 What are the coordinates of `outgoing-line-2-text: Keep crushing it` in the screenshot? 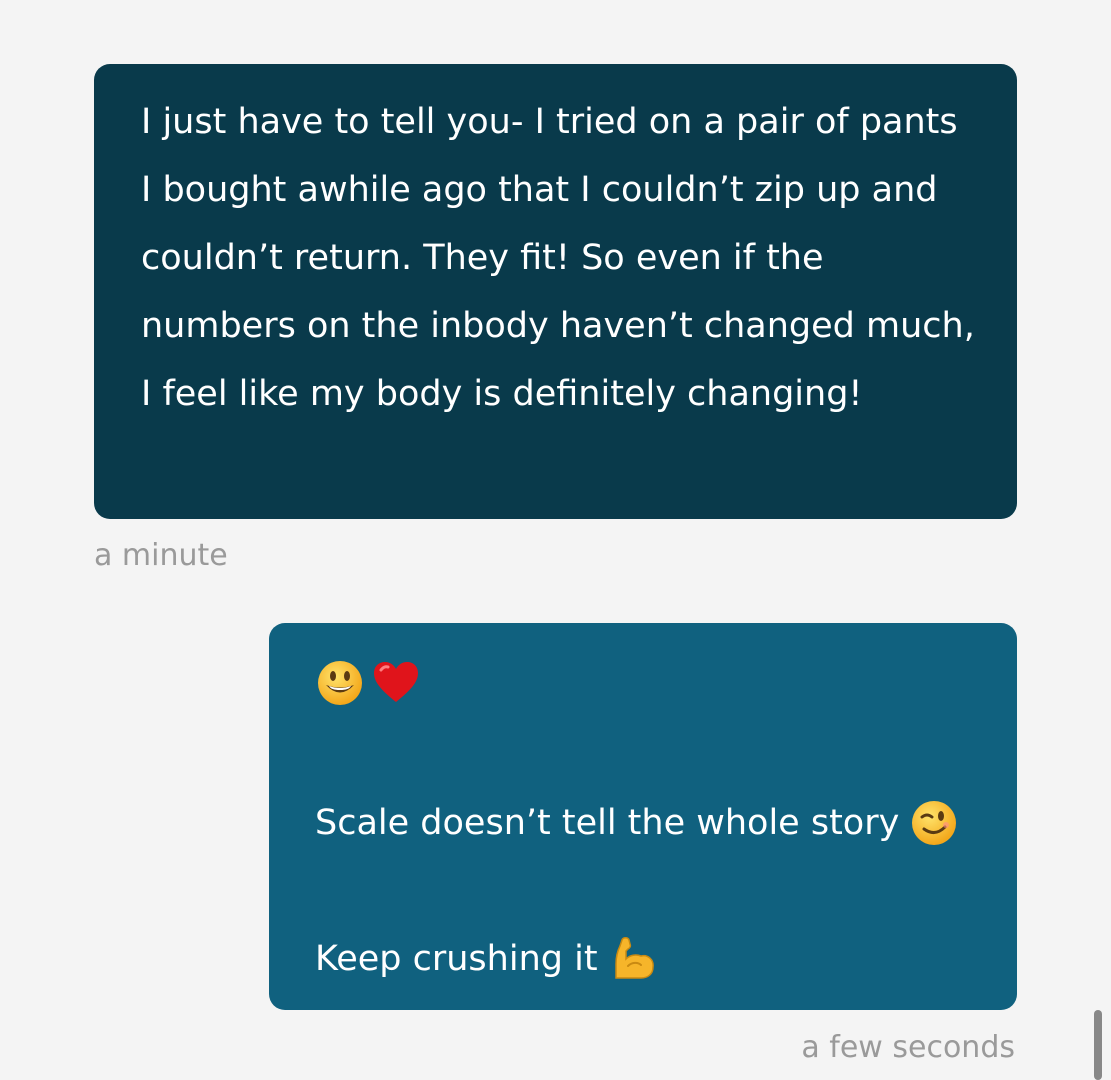 It's located at (456, 959).